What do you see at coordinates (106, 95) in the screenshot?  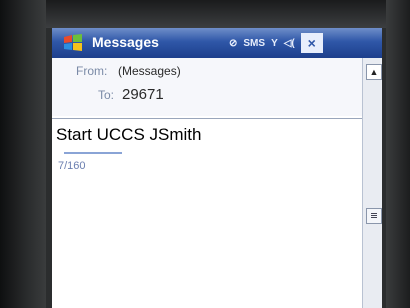 I see `to-label: To:` at bounding box center [106, 95].